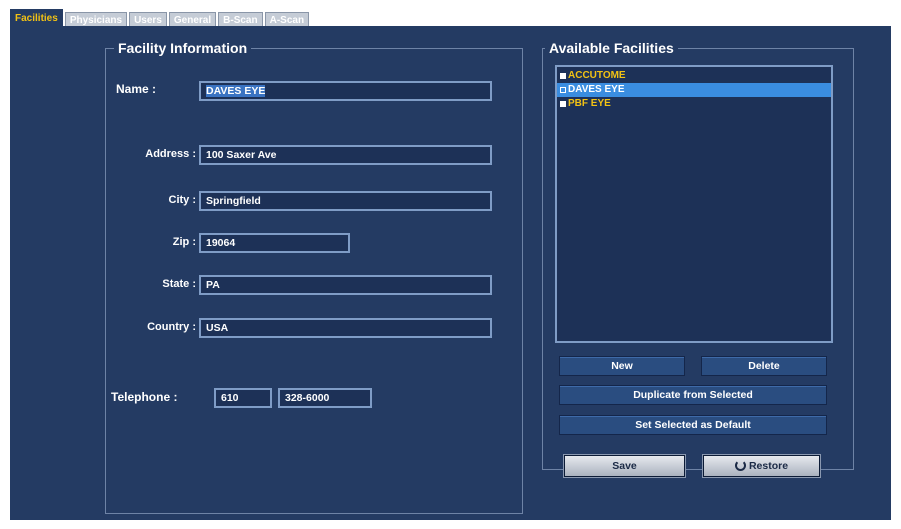 The width and height of the screenshot is (901, 529). Describe the element at coordinates (345, 285) in the screenshot. I see `state-field: PA` at that location.